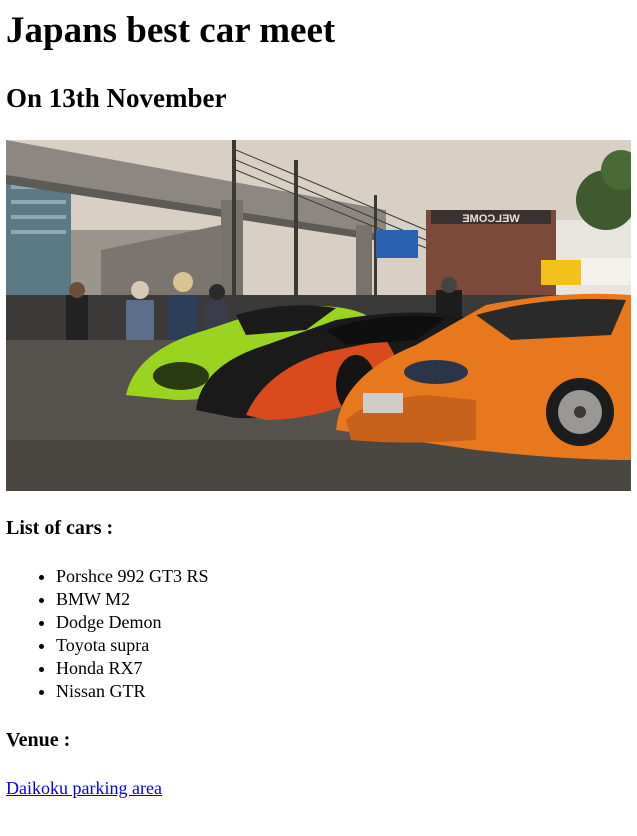 The width and height of the screenshot is (637, 836). Describe the element at coordinates (60, 528) in the screenshot. I see `cars-list-heading: List of cars :` at that location.